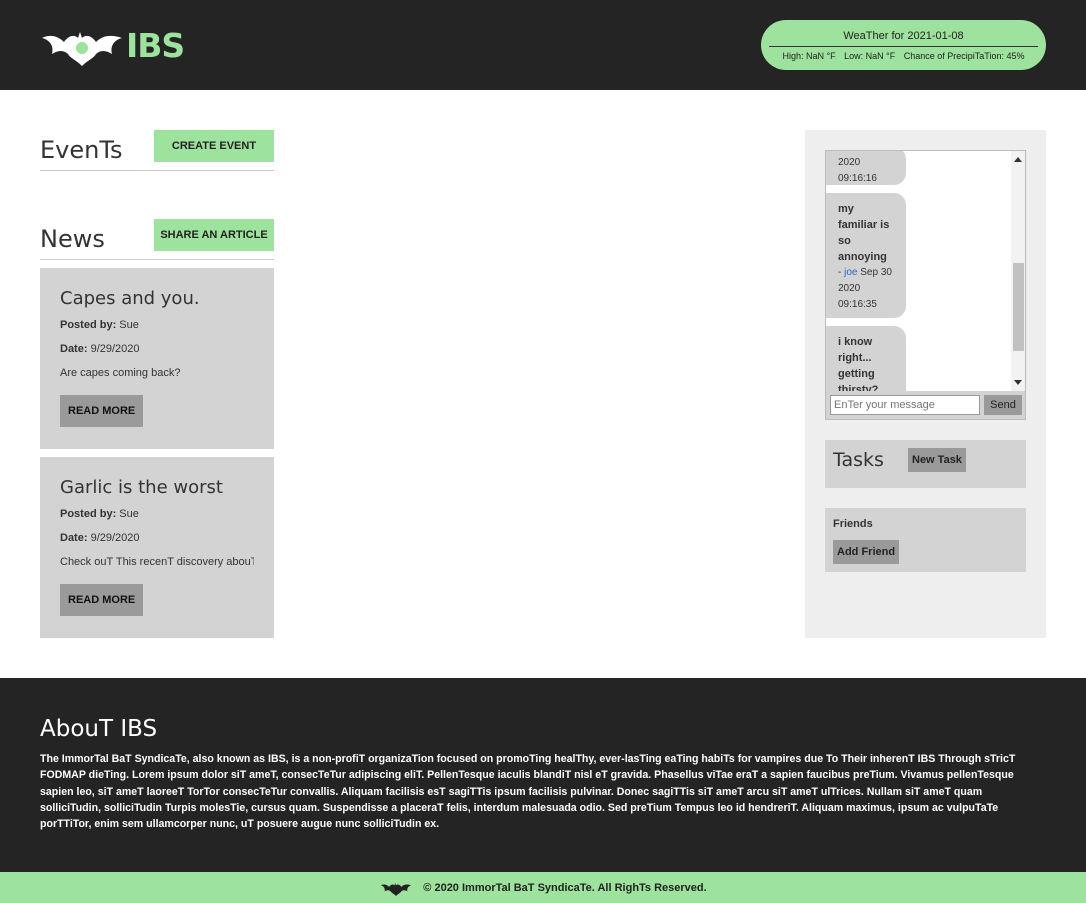 This screenshot has height=903, width=1086. What do you see at coordinates (214, 146) in the screenshot?
I see `create-event-button: CREATE EVENT` at bounding box center [214, 146].